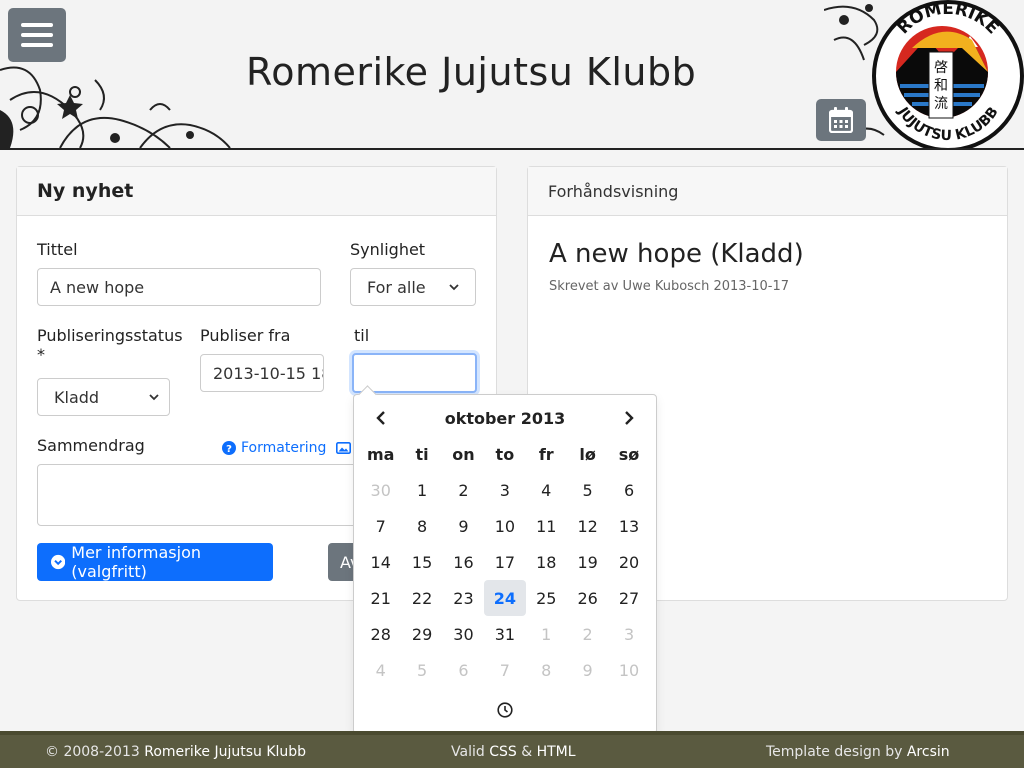 The height and width of the screenshot is (768, 1024). Describe the element at coordinates (396, 287) in the screenshot. I see `visibility-selected-value: For alle` at that location.